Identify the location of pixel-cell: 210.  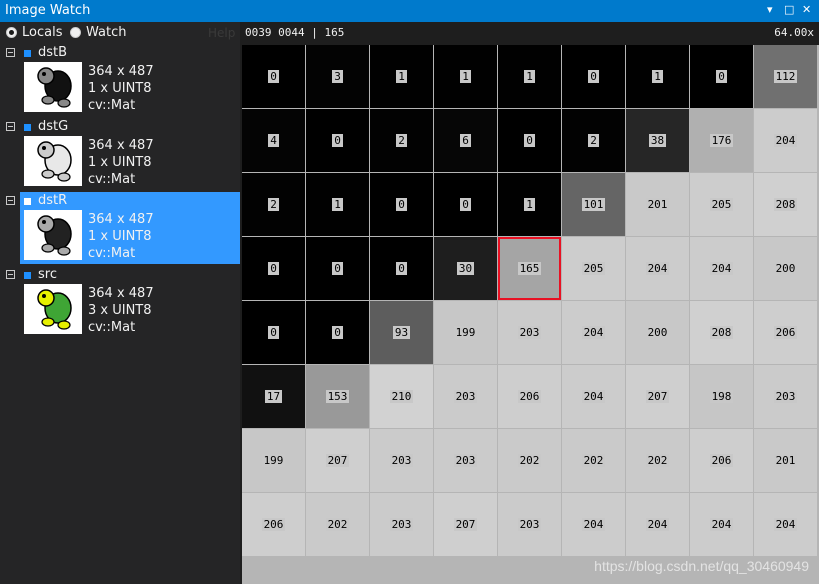
(401, 396).